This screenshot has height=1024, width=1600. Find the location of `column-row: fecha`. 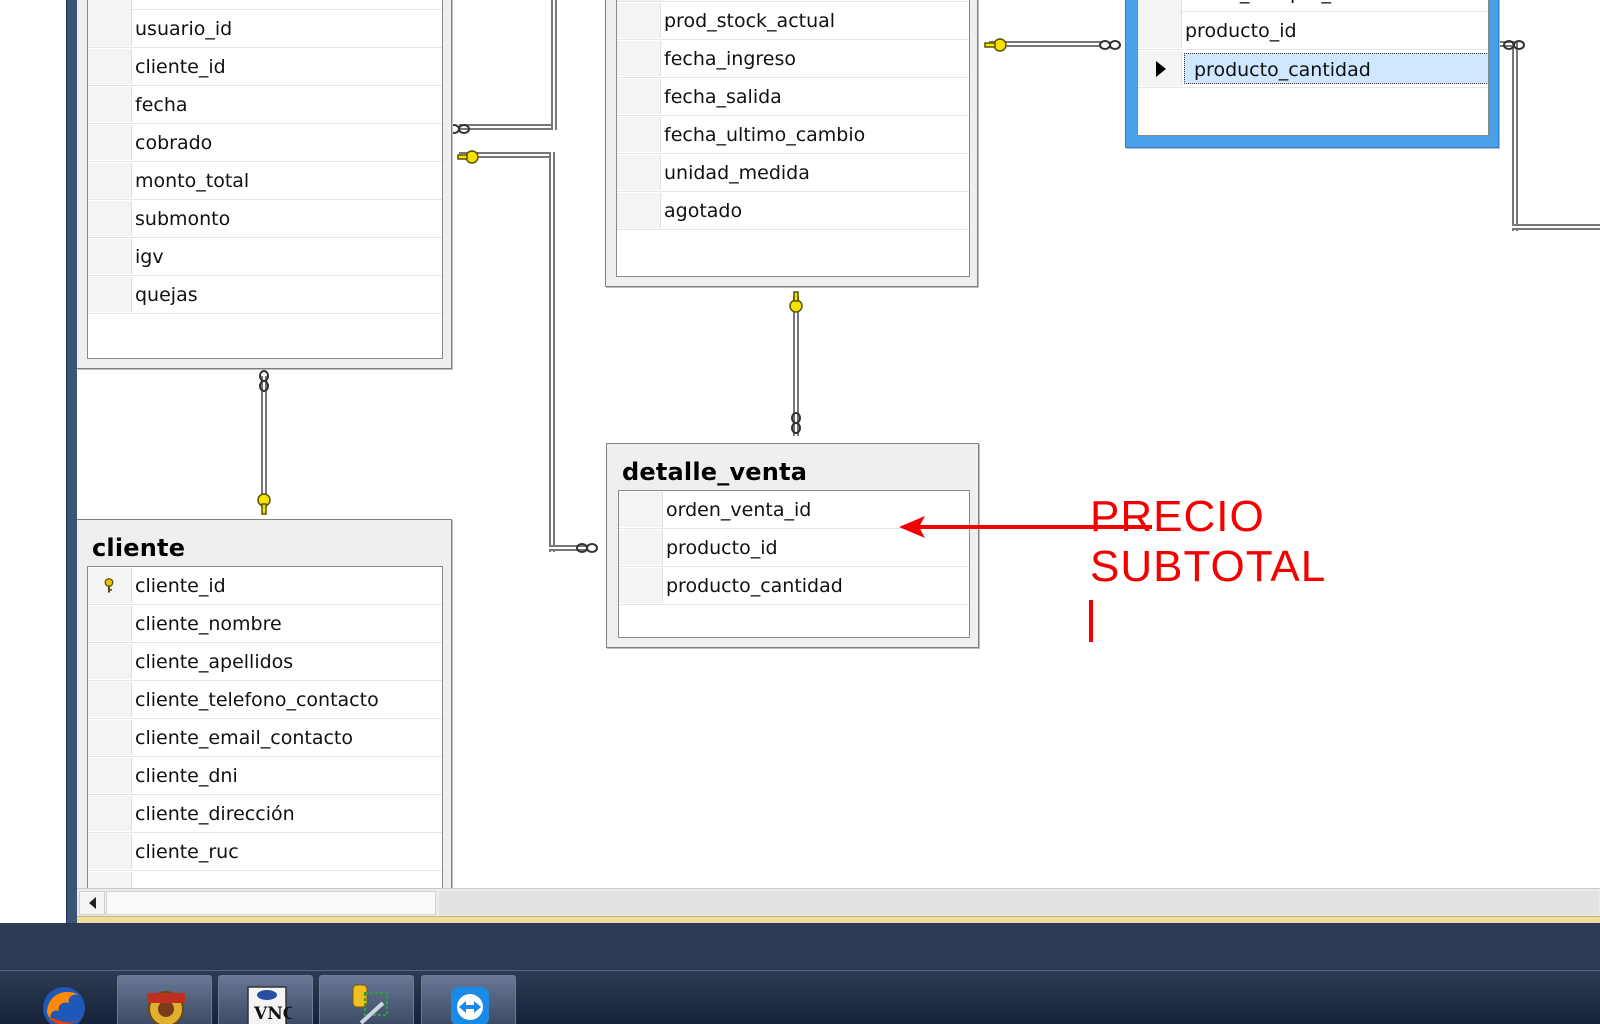

column-row: fecha is located at coordinates (265, 105).